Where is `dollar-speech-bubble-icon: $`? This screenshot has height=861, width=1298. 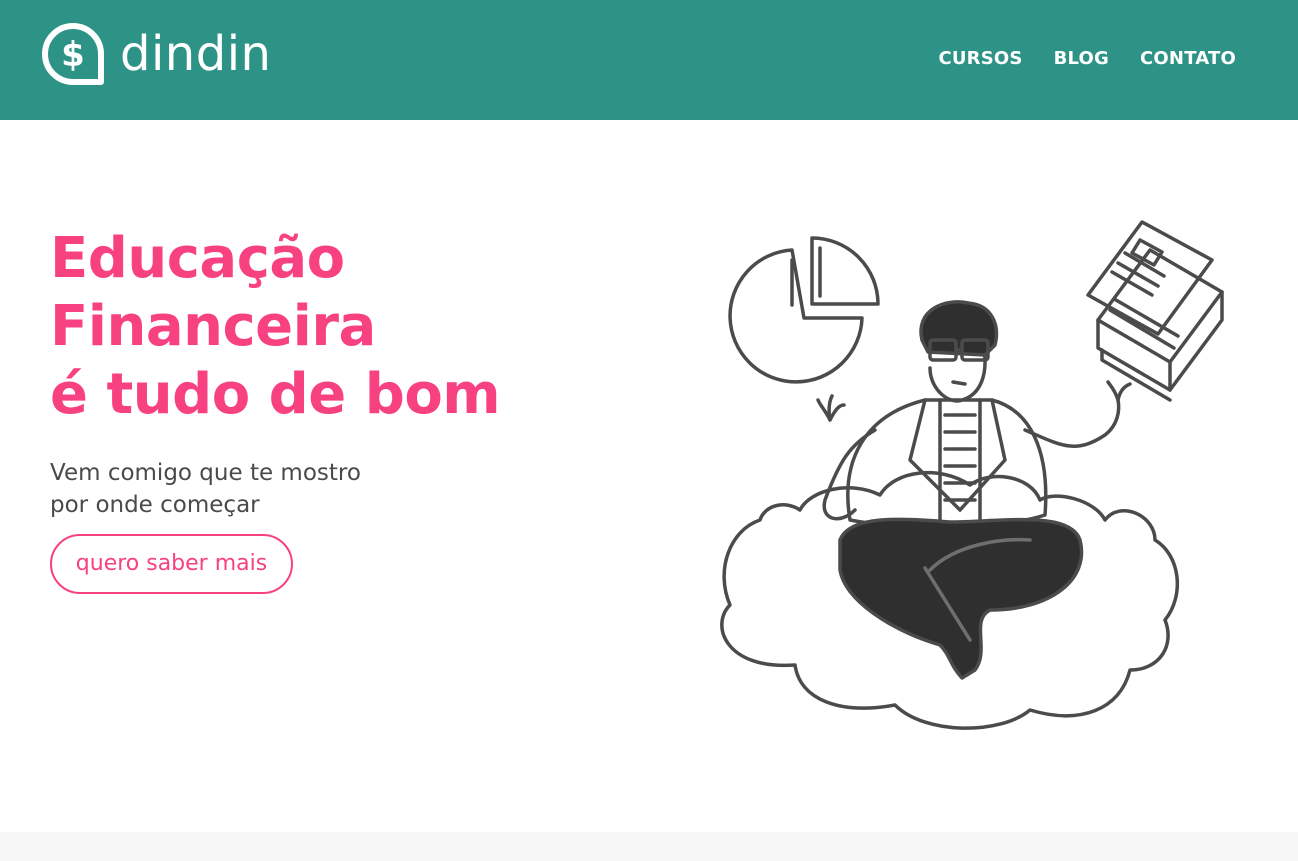 dollar-speech-bubble-icon: $ is located at coordinates (73, 54).